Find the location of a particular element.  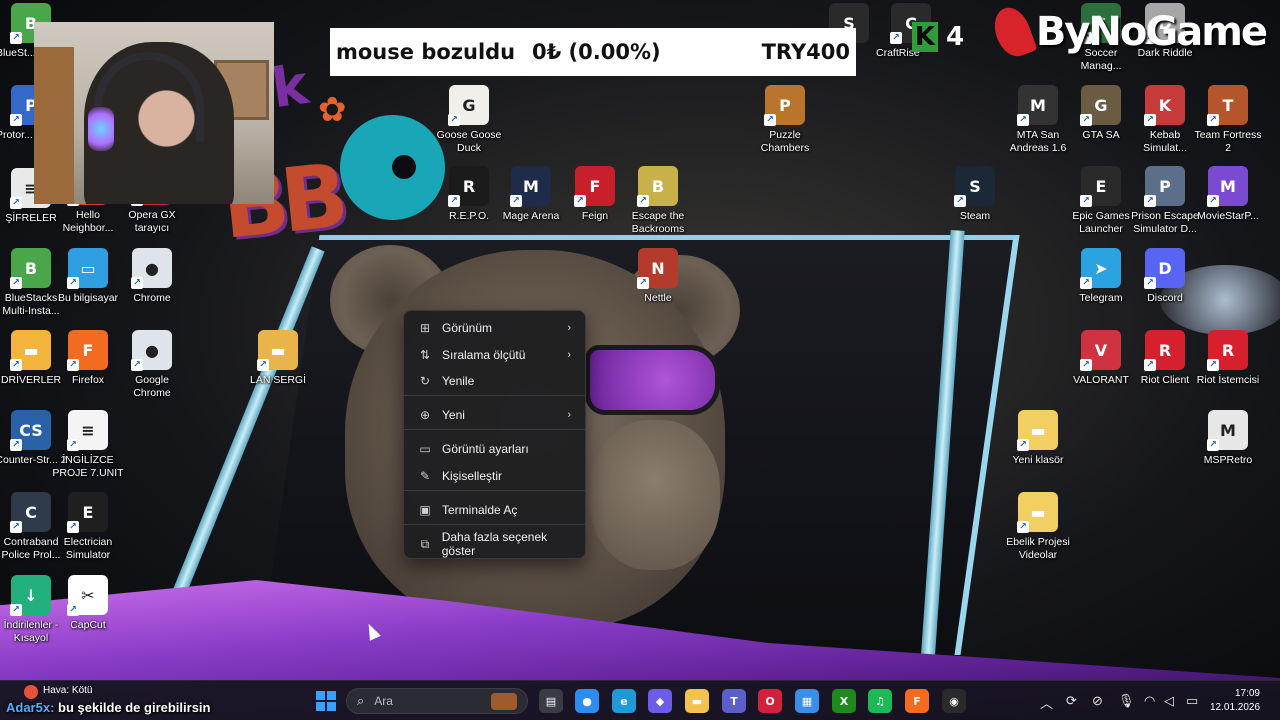

app-glyph-icon: ▬ is located at coordinates (1038, 430).